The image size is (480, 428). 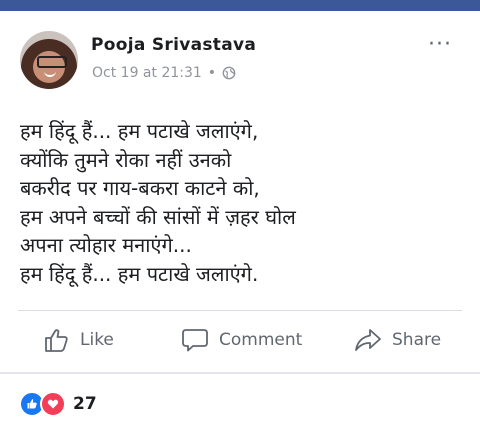 What do you see at coordinates (240, 310) in the screenshot?
I see `divider` at bounding box center [240, 310].